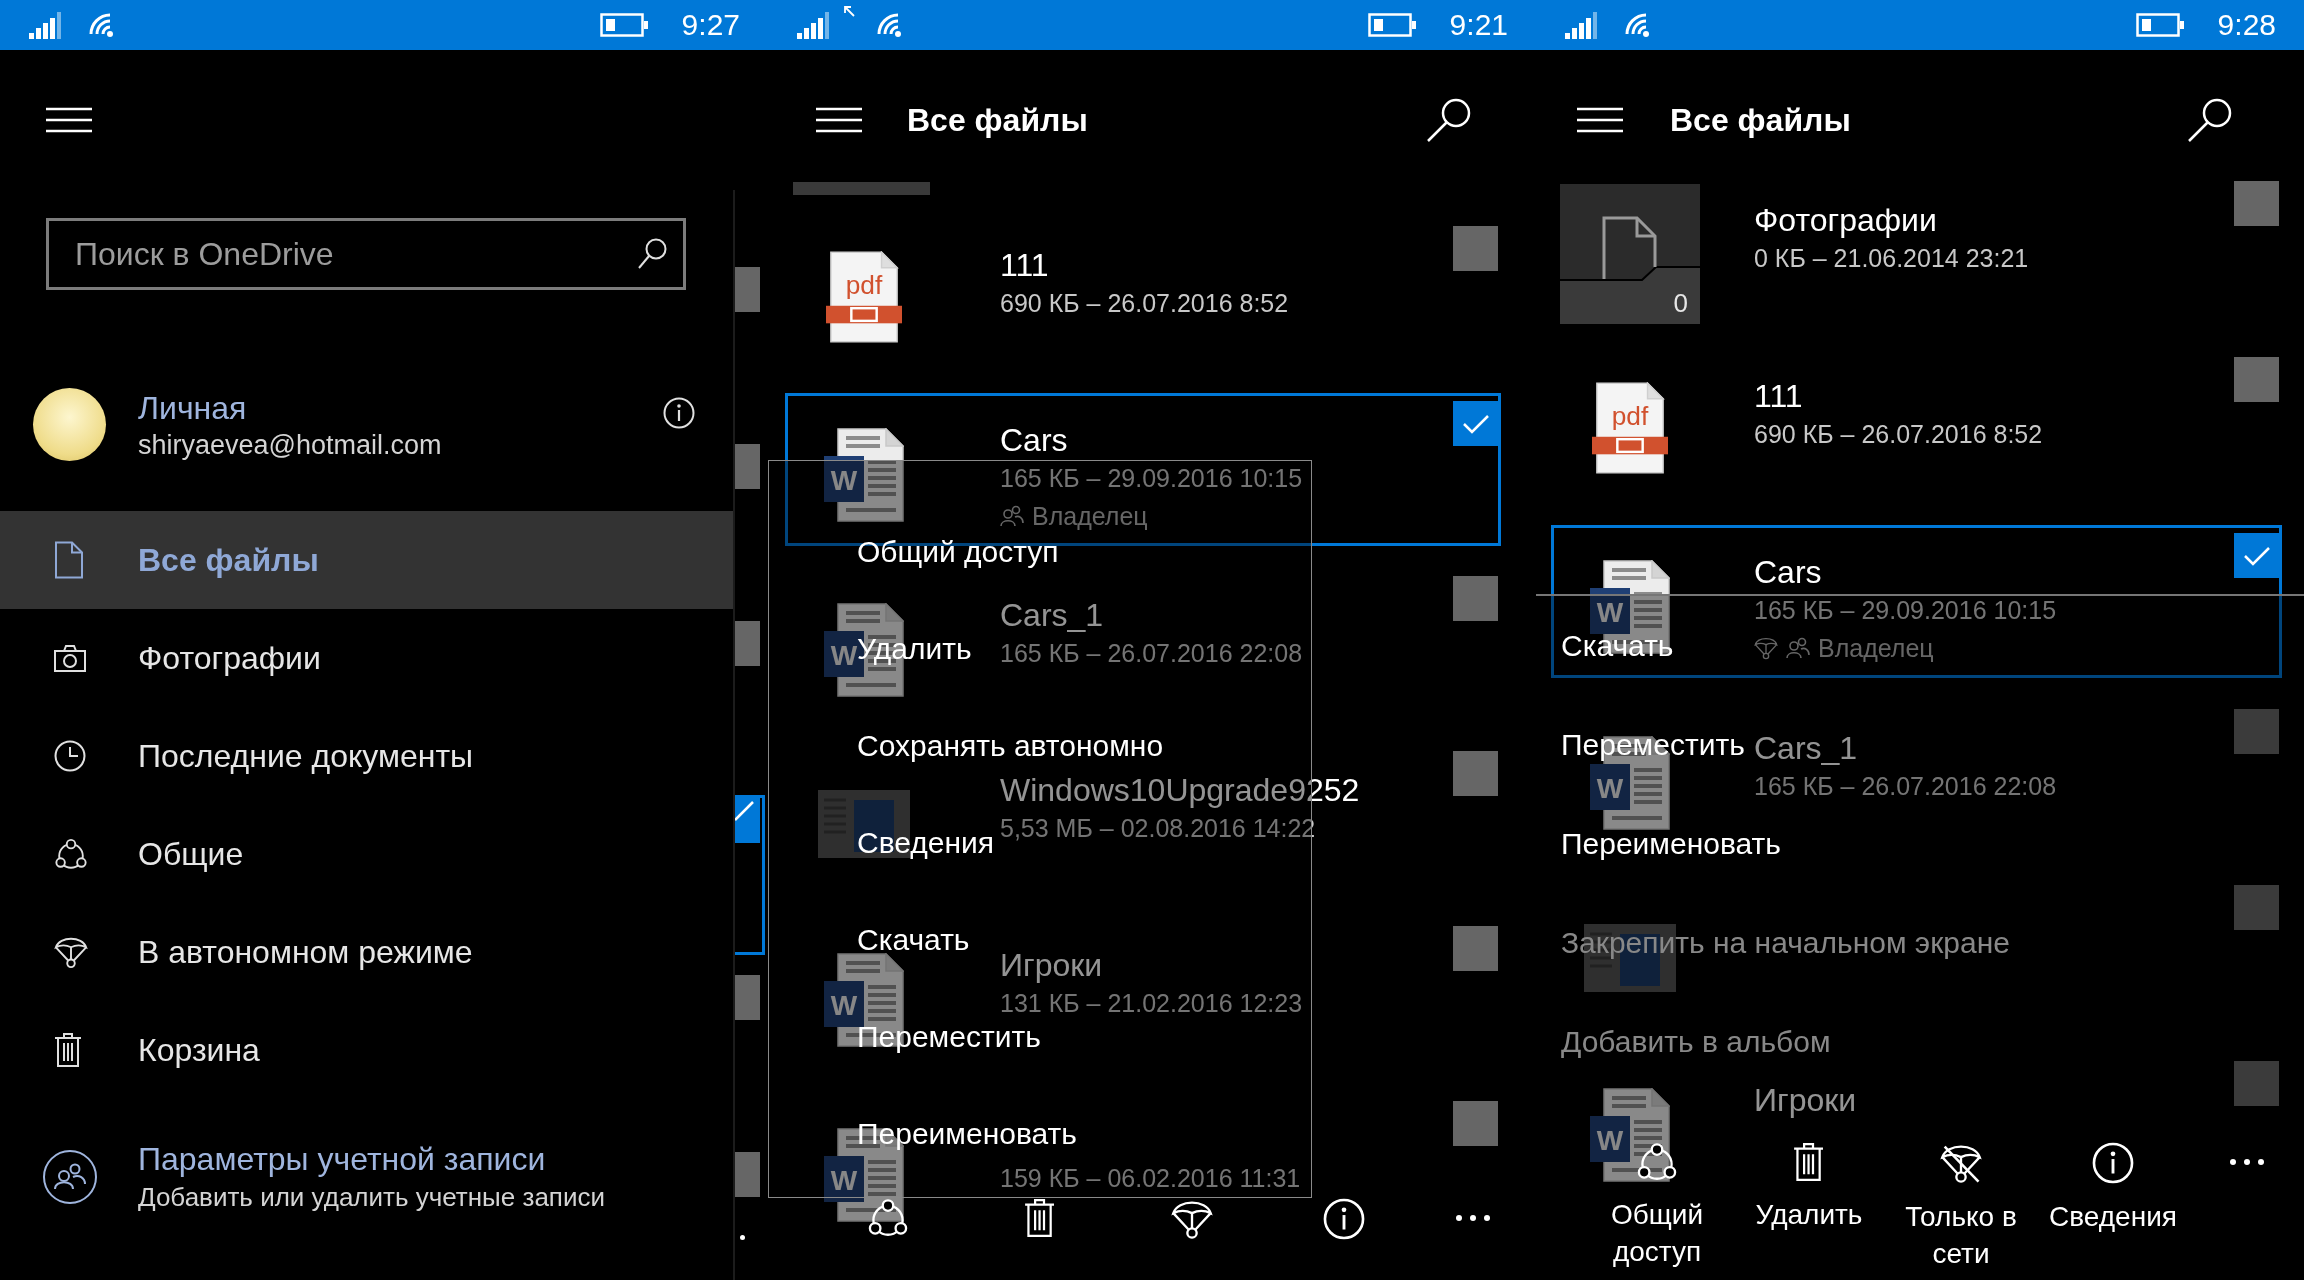  I want to click on menu-item: Сведения, so click(926, 842).